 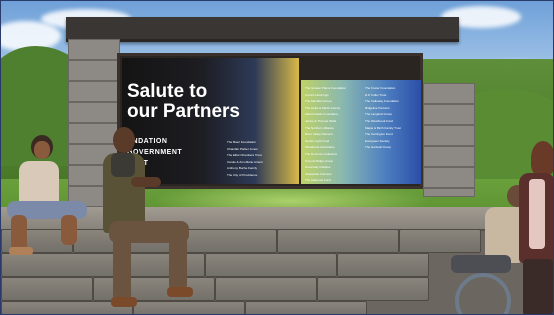 I want to click on partner-name: Abbott Fields Foundation, so click(x=322, y=114).